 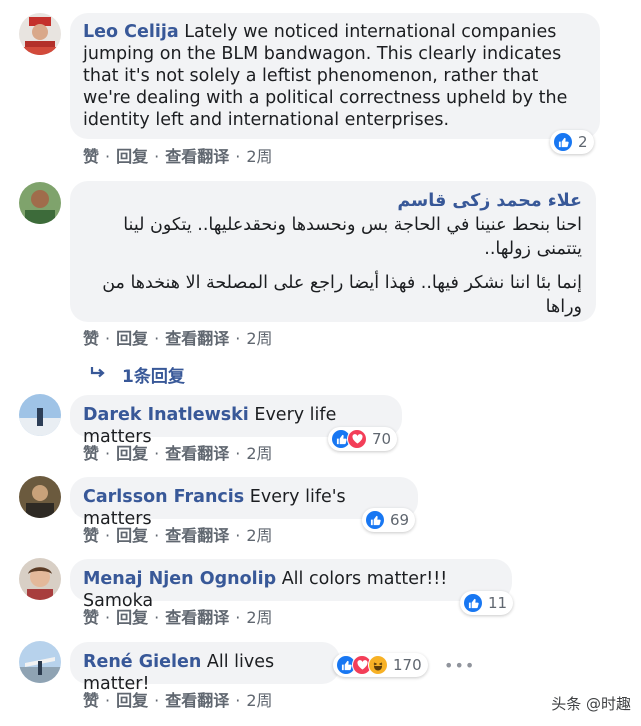 What do you see at coordinates (333, 201) in the screenshot?
I see `comment-author: علاء محمد زكى قاسم` at bounding box center [333, 201].